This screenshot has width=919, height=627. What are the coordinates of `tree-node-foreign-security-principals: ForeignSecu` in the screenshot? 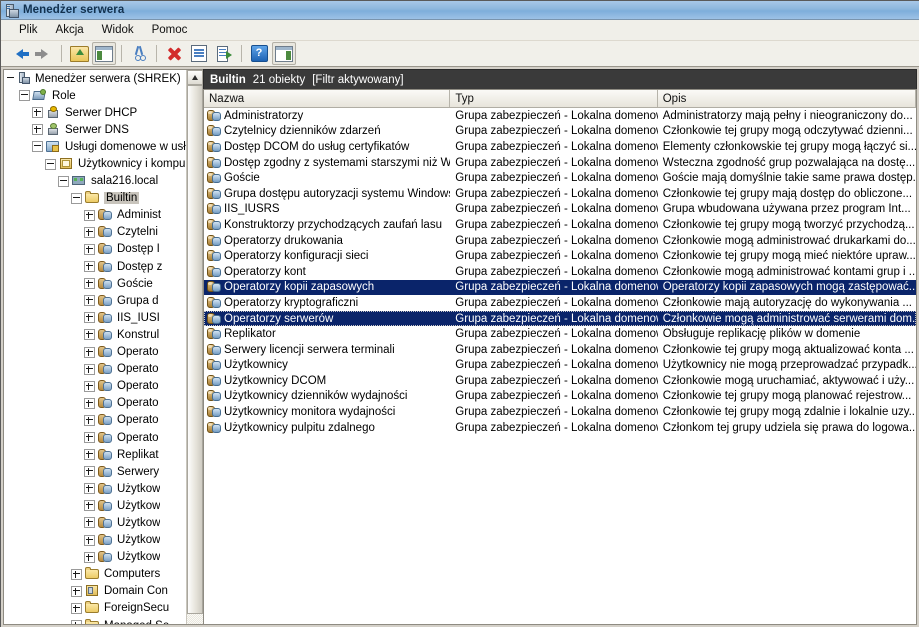 It's located at (95, 608).